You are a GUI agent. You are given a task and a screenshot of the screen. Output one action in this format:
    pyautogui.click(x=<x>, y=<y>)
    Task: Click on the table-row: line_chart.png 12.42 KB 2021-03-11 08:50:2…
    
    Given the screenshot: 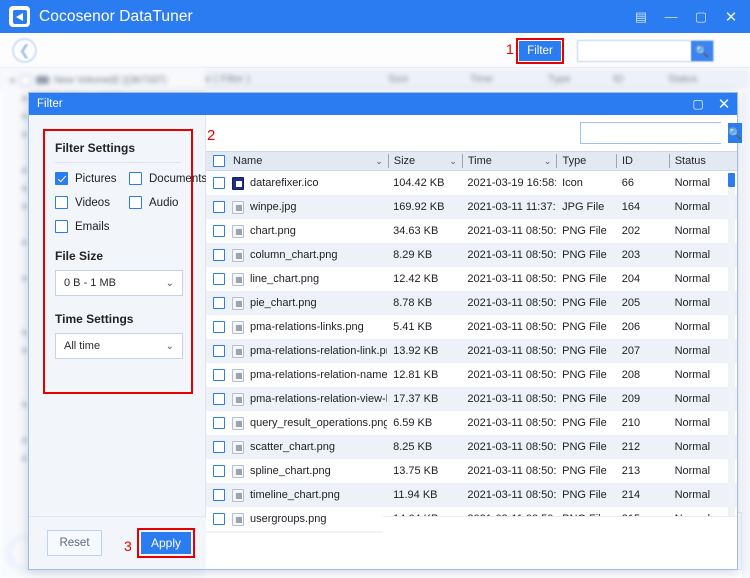 What is the action you would take?
    pyautogui.click(x=471, y=279)
    